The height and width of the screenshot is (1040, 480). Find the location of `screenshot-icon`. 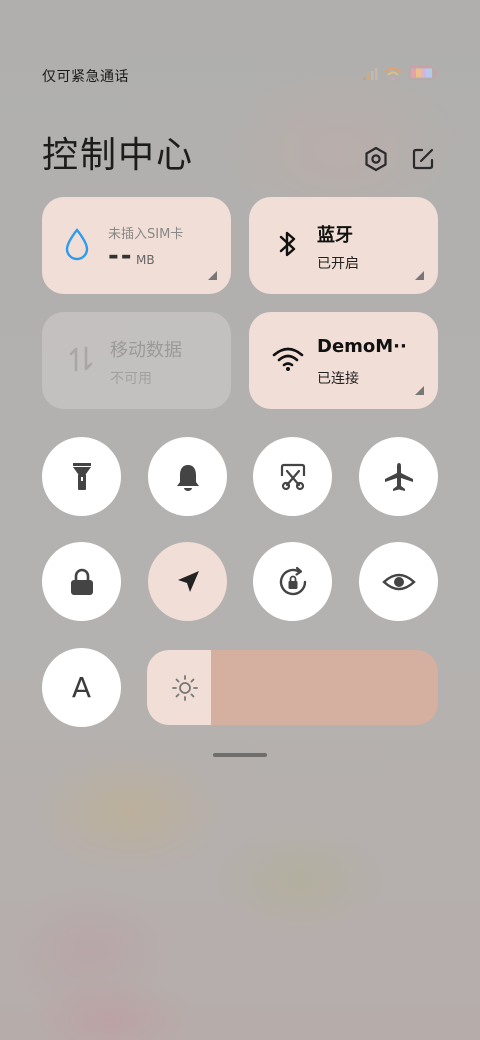

screenshot-icon is located at coordinates (292, 476).